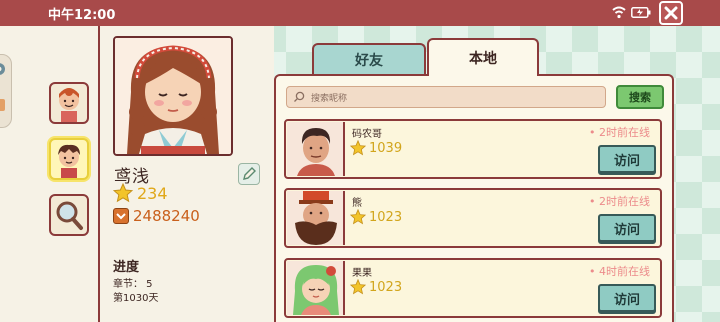  I want to click on left-sidebar, so click(50, 174).